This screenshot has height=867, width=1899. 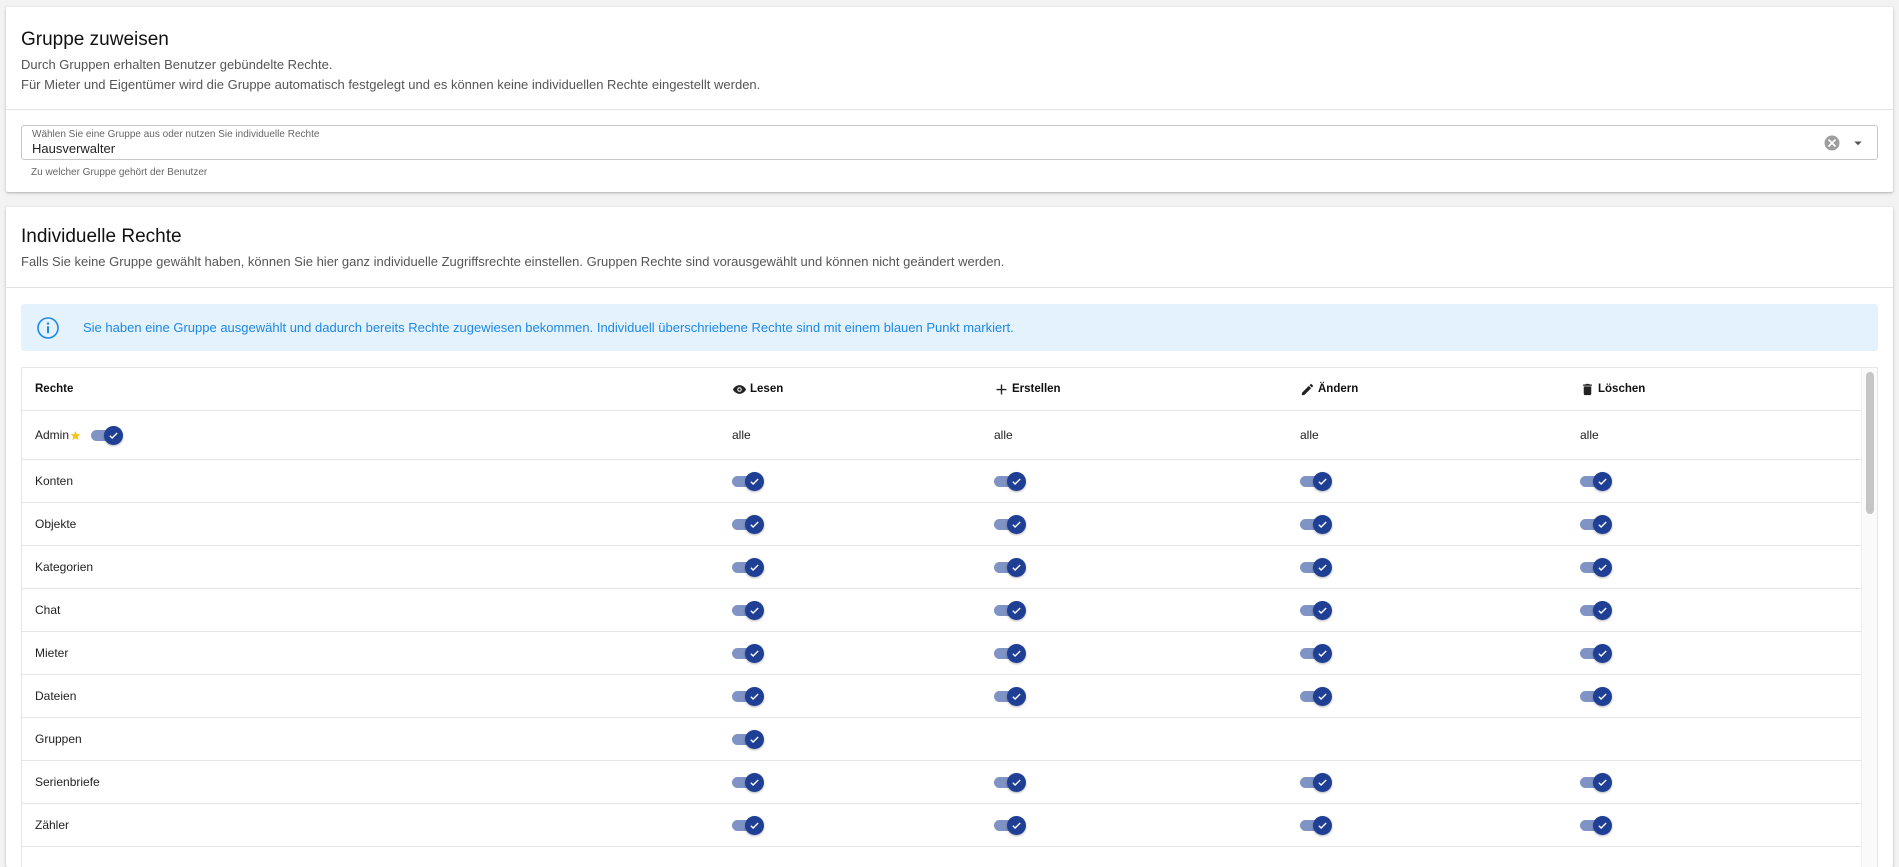 I want to click on admin-edit: alle, so click(x=1309, y=435).